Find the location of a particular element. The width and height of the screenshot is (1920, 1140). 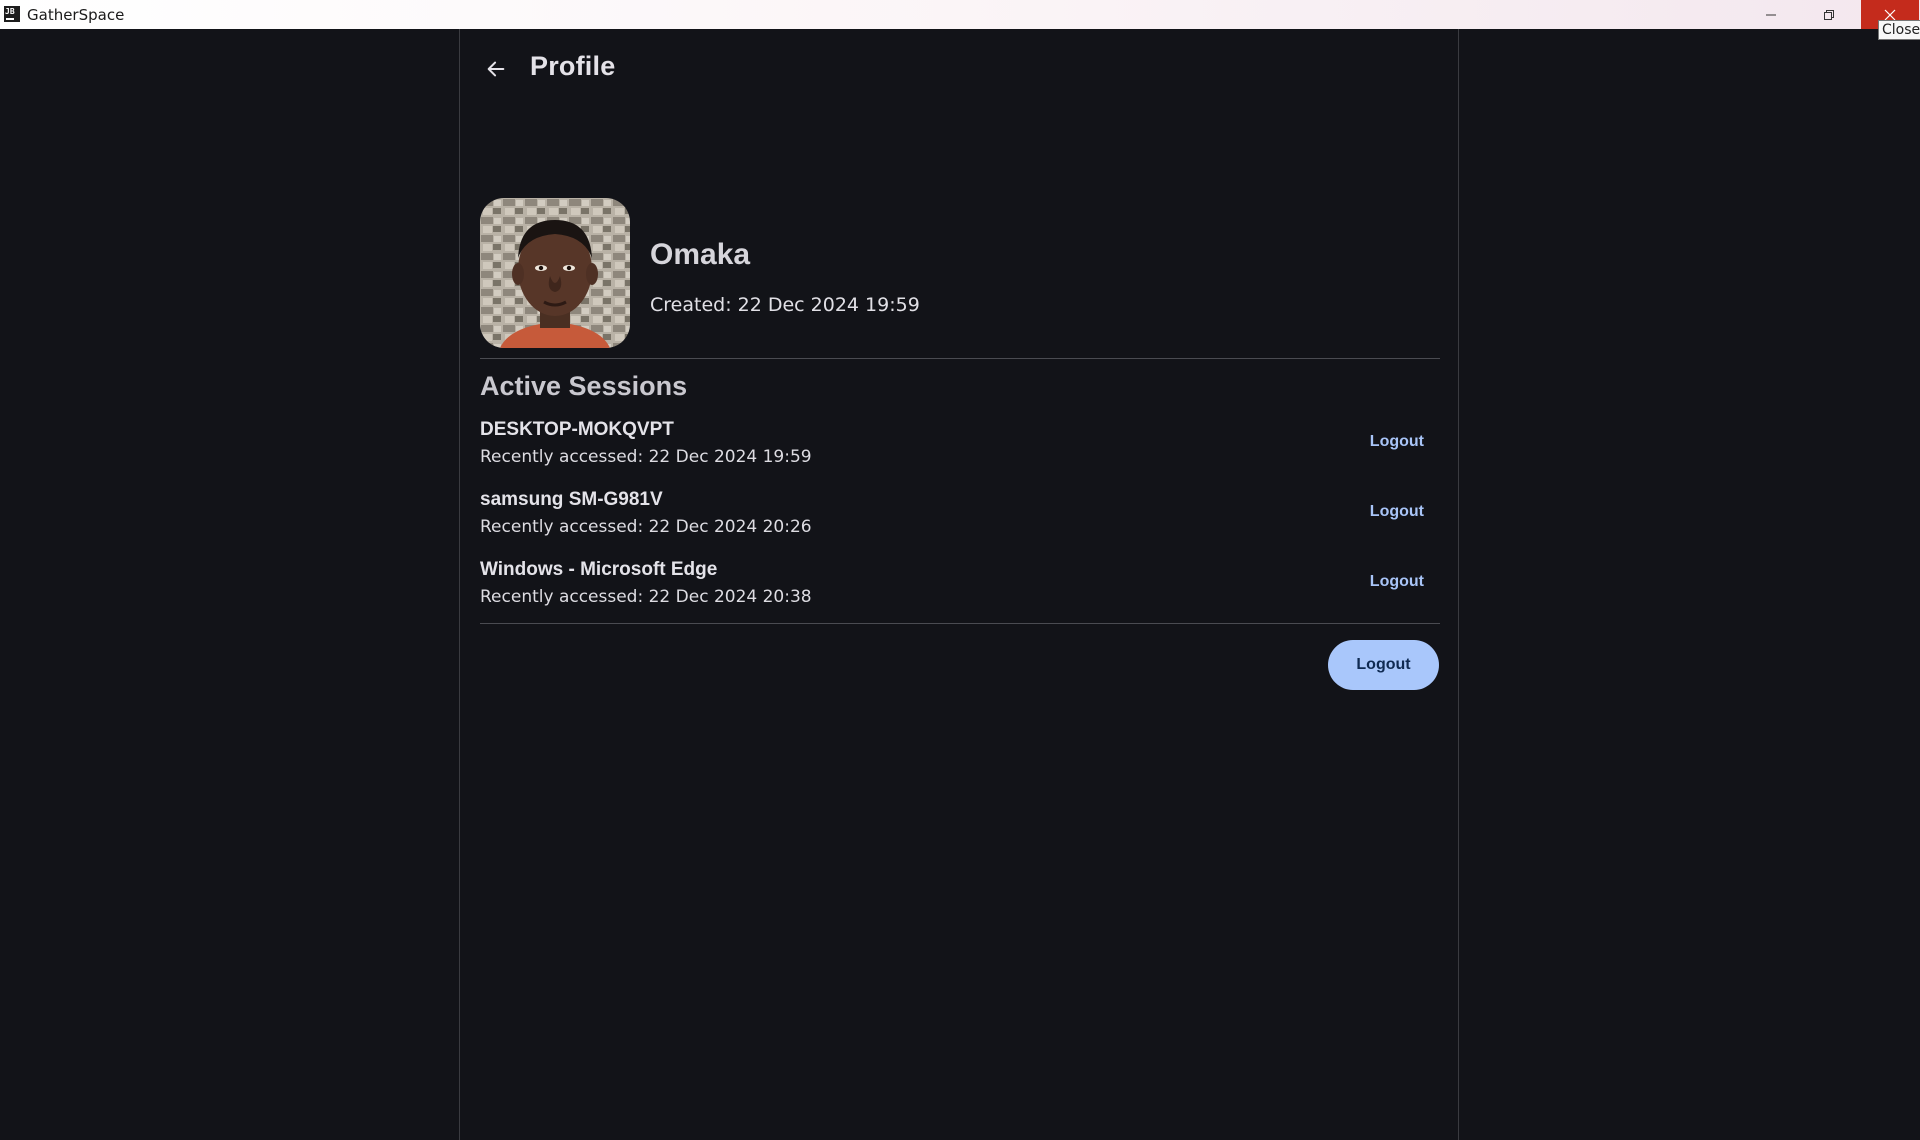

page-title: Profile is located at coordinates (573, 66).